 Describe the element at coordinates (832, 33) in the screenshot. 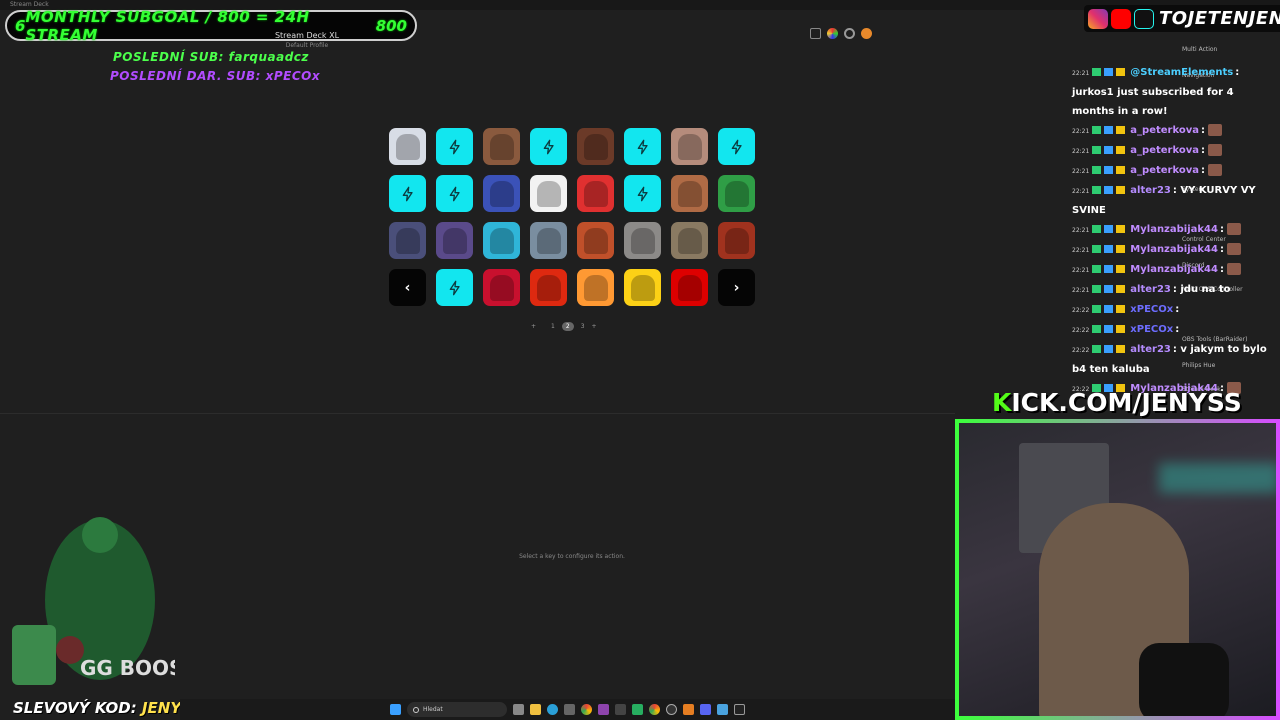

I see `plugins-icon` at that location.